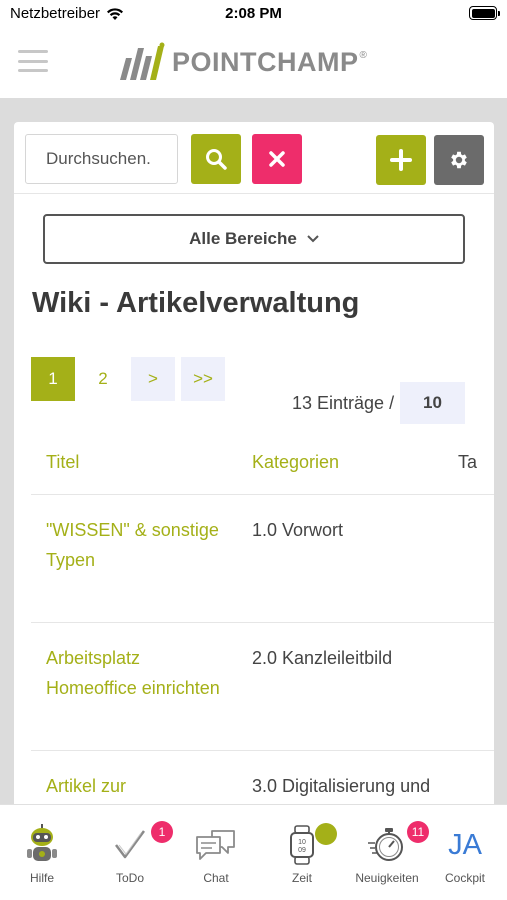  I want to click on chat-bubbles-icon, so click(216, 845).